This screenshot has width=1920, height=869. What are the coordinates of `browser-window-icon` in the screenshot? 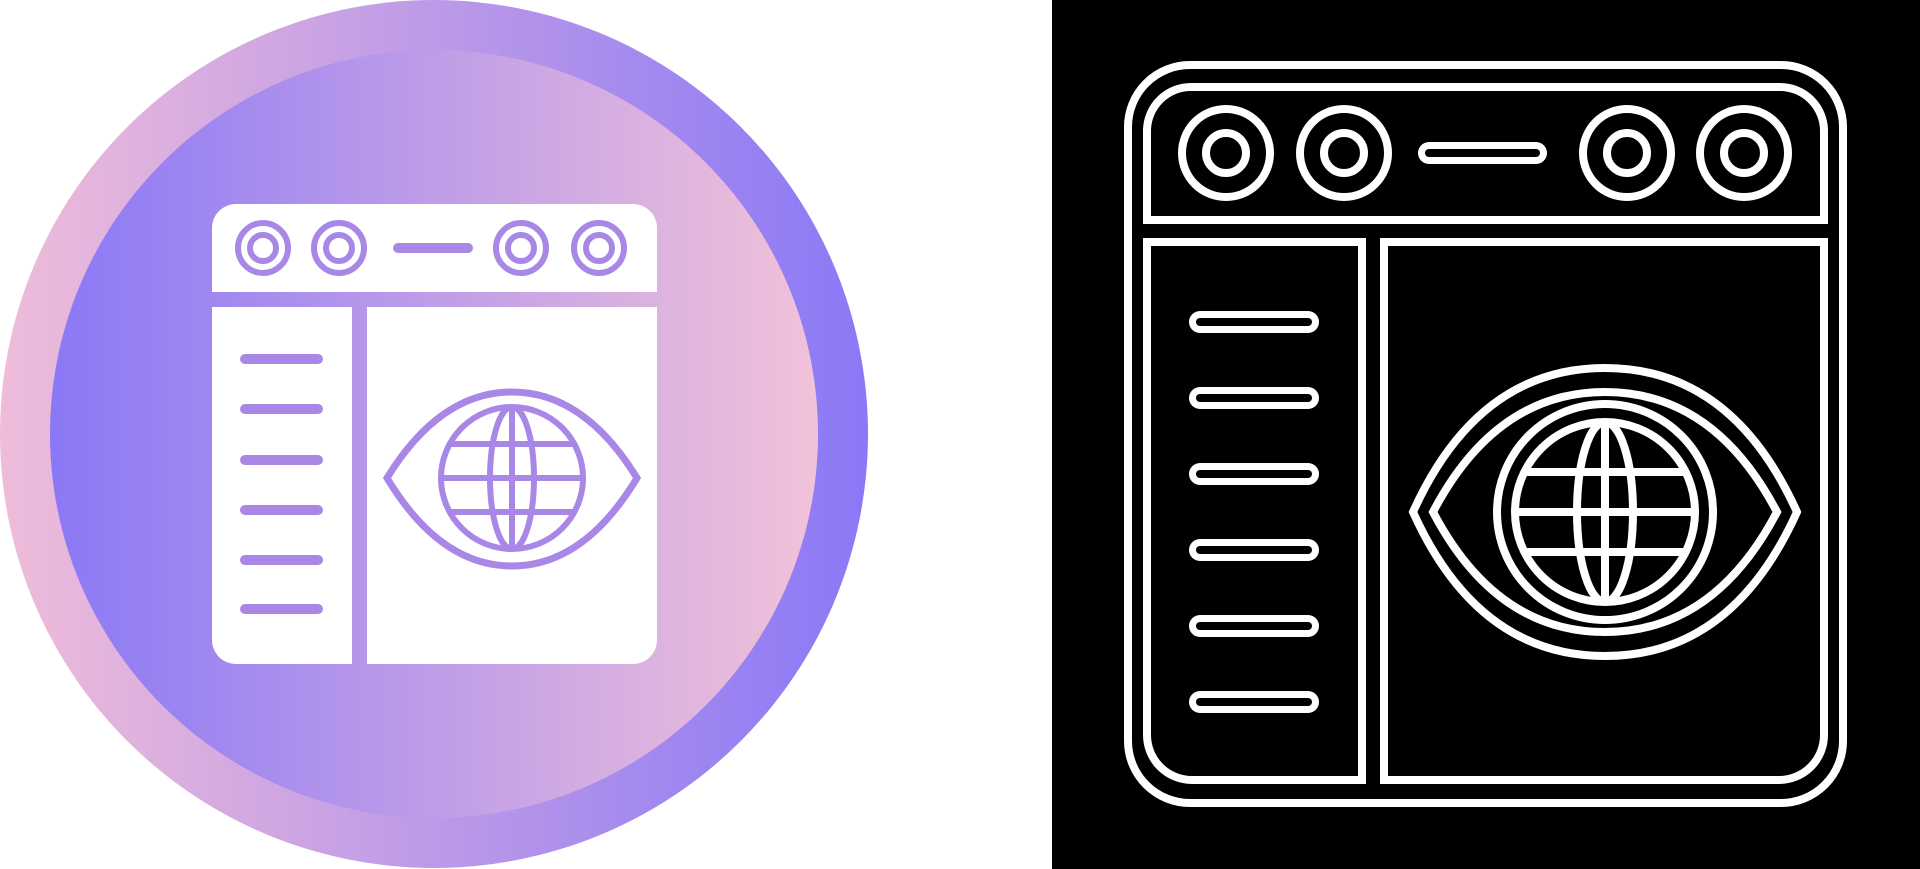 It's located at (434, 434).